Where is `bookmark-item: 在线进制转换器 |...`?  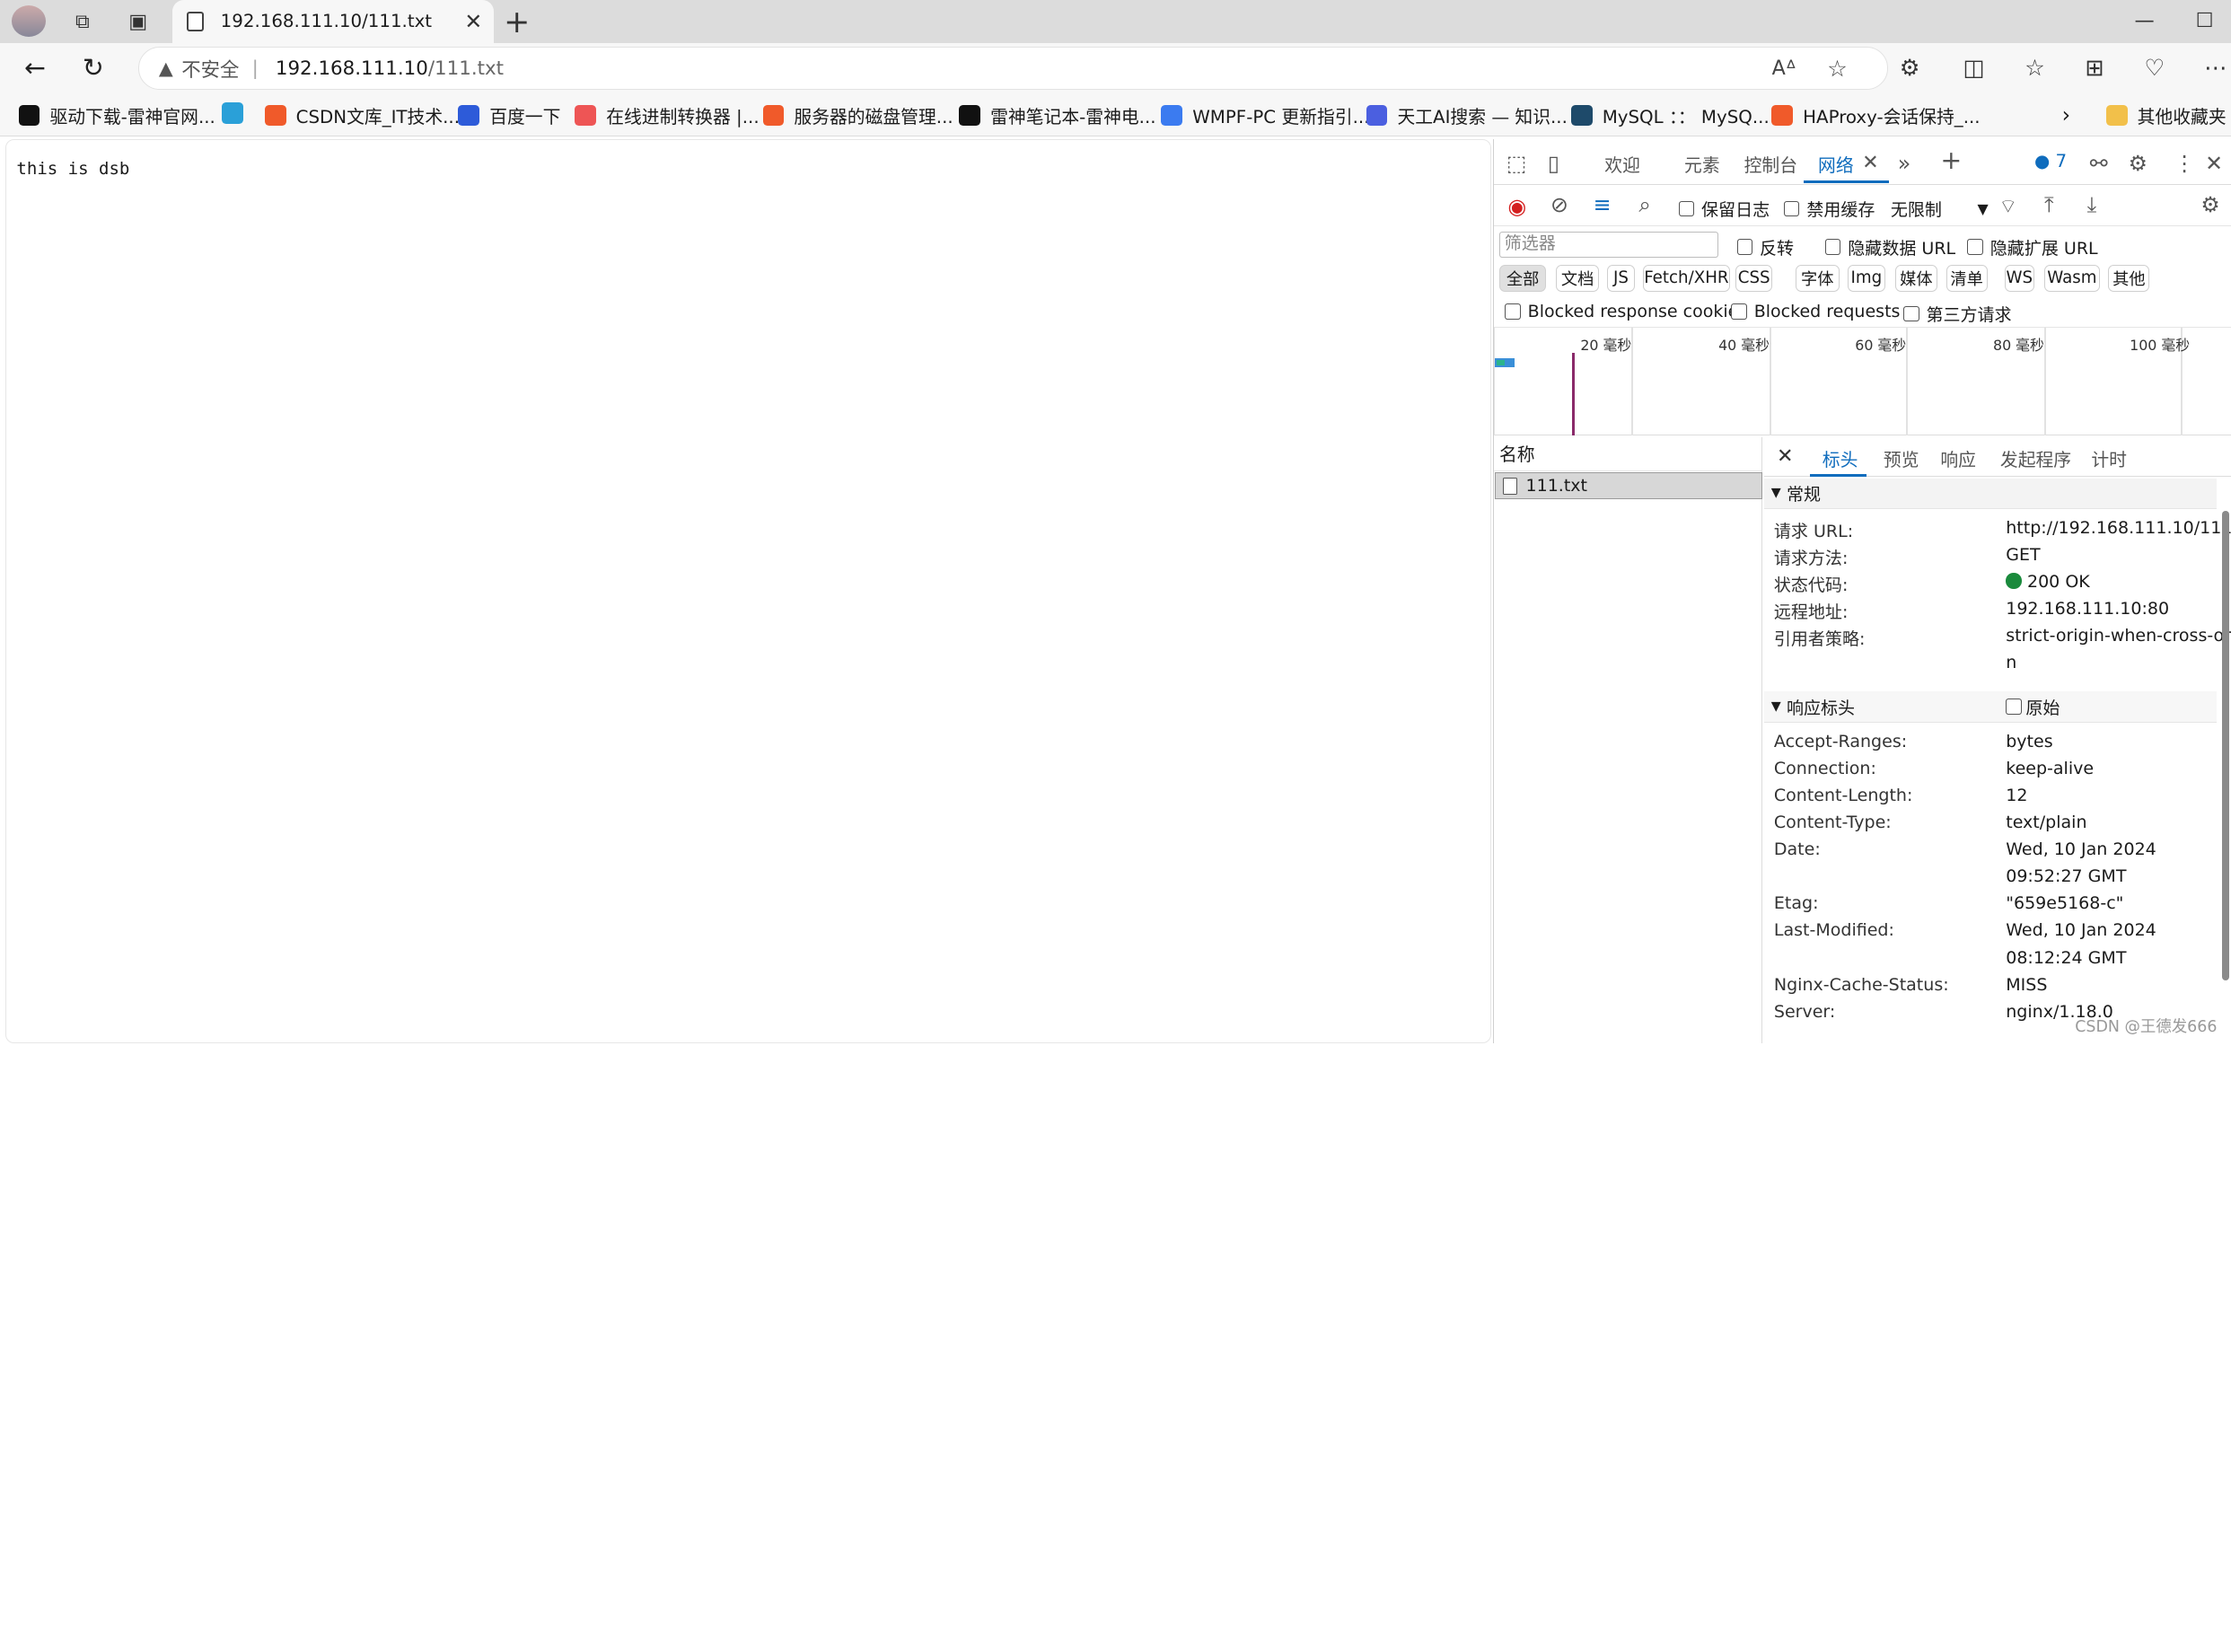 bookmark-item: 在线进制转换器 |... is located at coordinates (668, 115).